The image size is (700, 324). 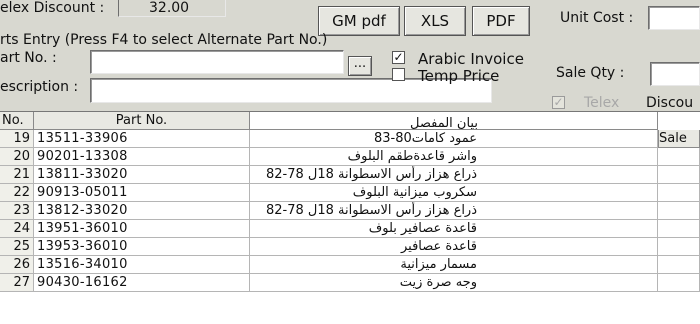 I want to click on row-number: 23, so click(x=17, y=211).